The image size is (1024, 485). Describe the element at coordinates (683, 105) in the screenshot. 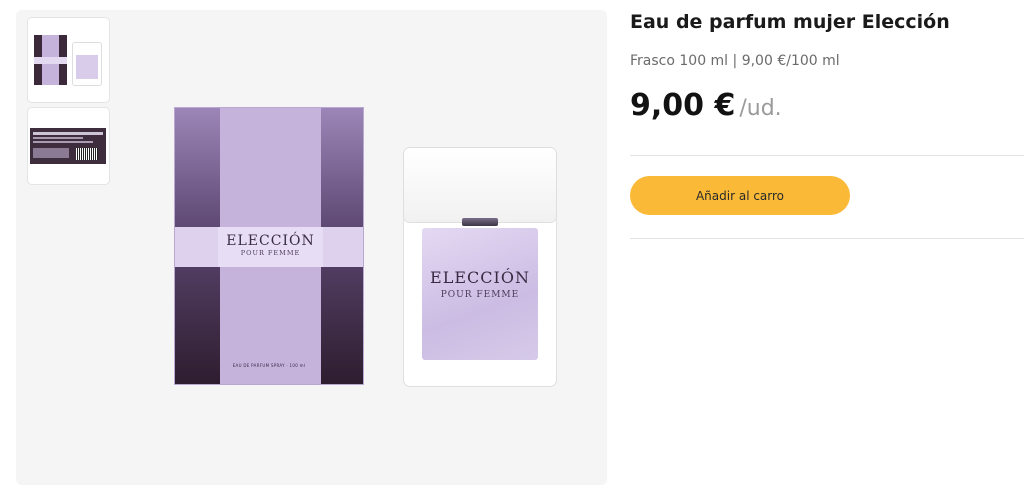

I see `price-amount: 9,00 €` at that location.